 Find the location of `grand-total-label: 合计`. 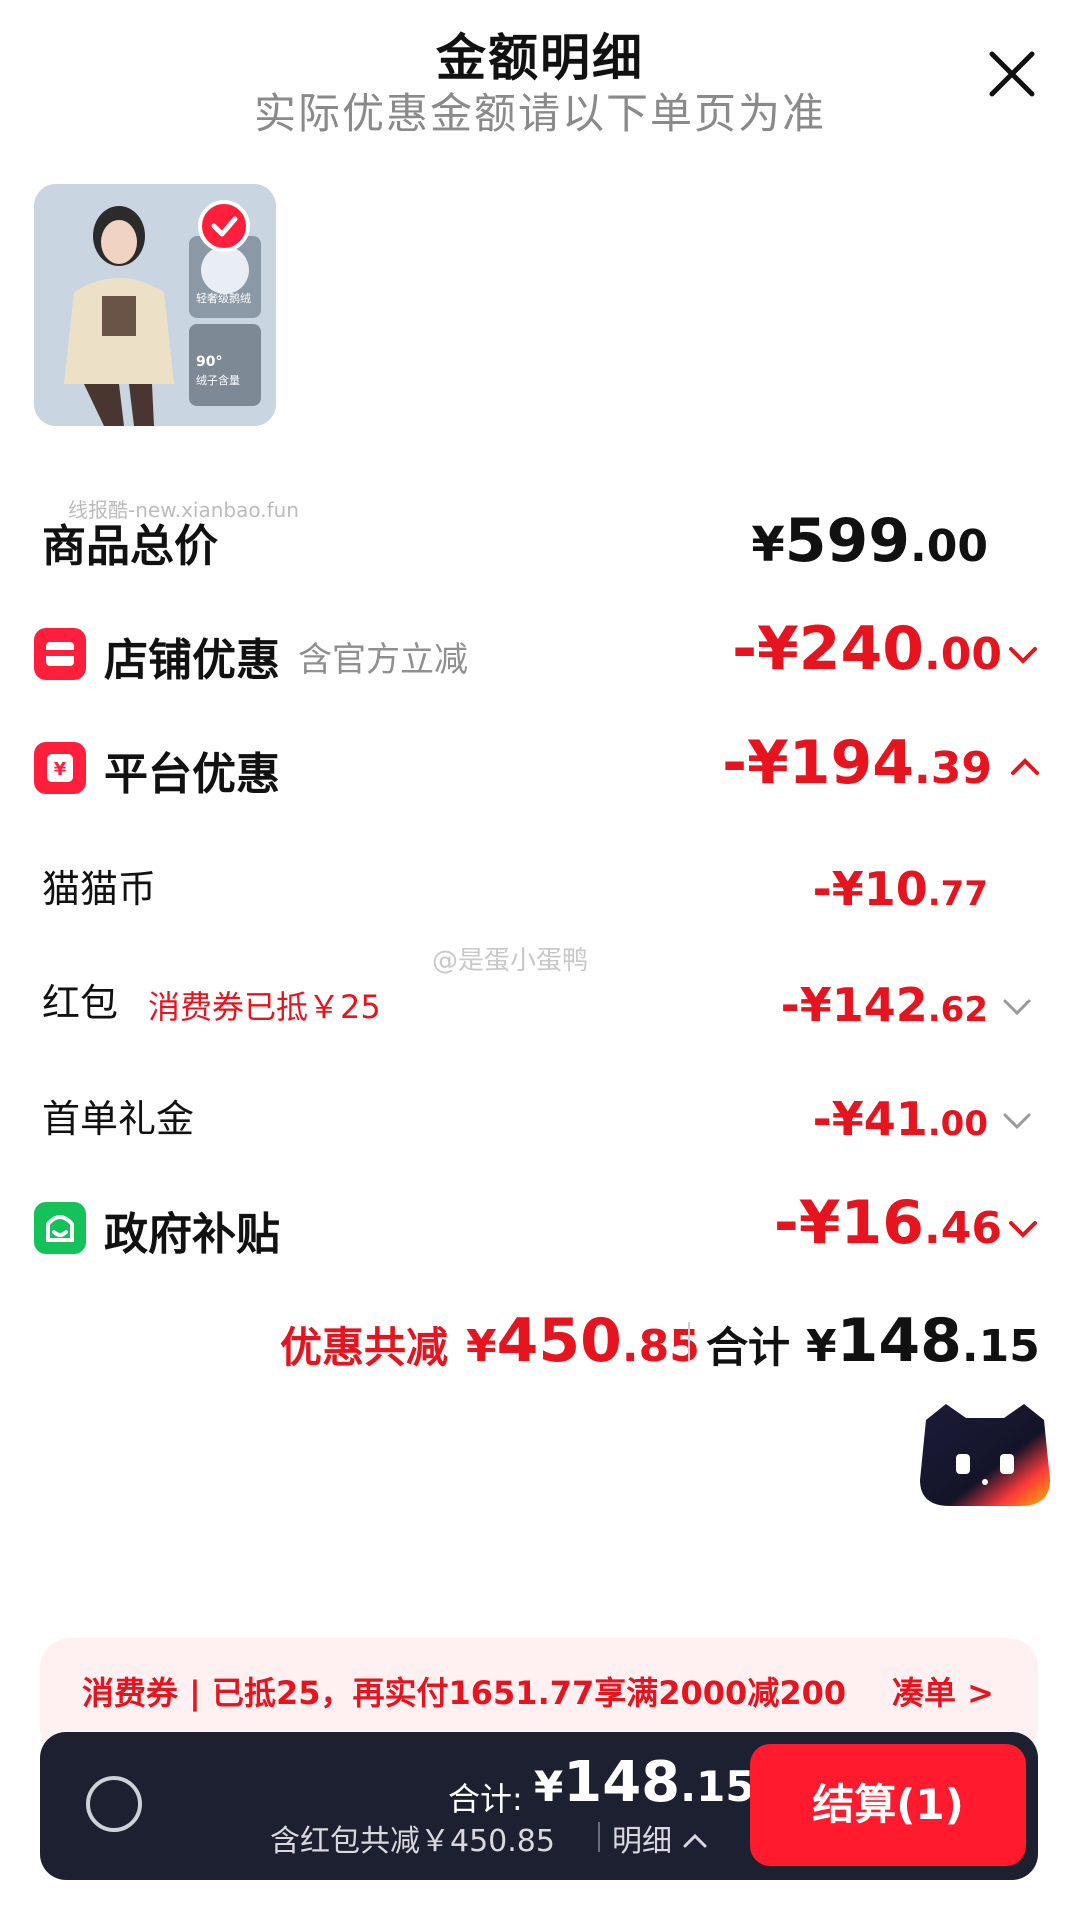

grand-total-label: 合计 is located at coordinates (748, 1347).